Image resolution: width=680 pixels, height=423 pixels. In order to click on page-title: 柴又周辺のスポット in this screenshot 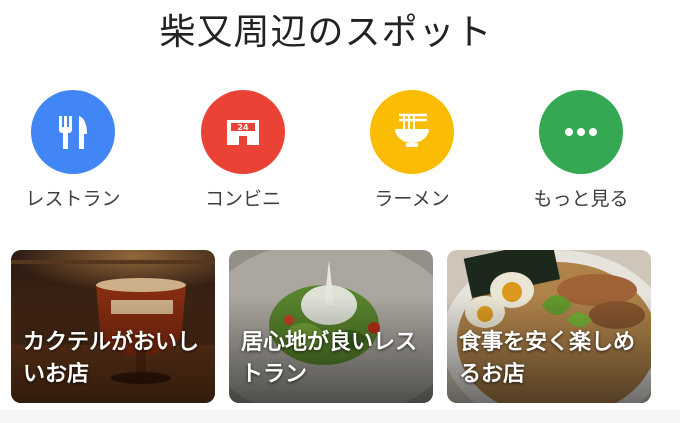, I will do `click(326, 32)`.